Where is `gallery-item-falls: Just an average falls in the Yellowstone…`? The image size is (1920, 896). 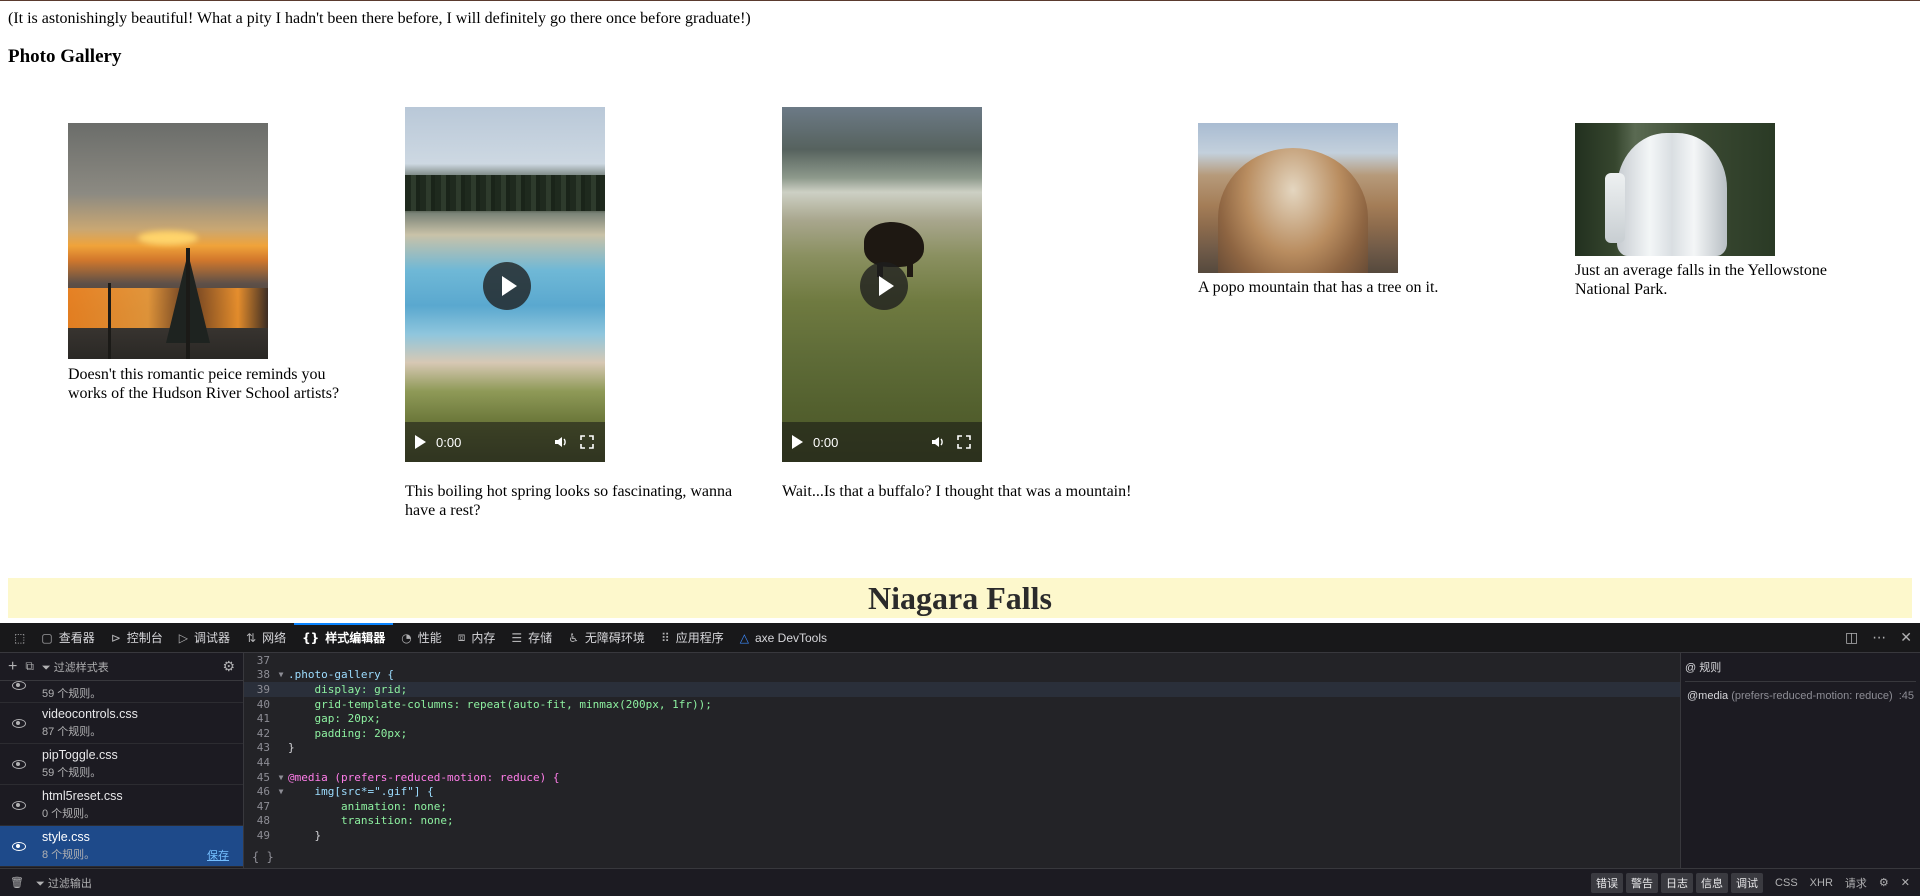 gallery-item-falls: Just an average falls in the Yellowstone… is located at coordinates (1715, 211).